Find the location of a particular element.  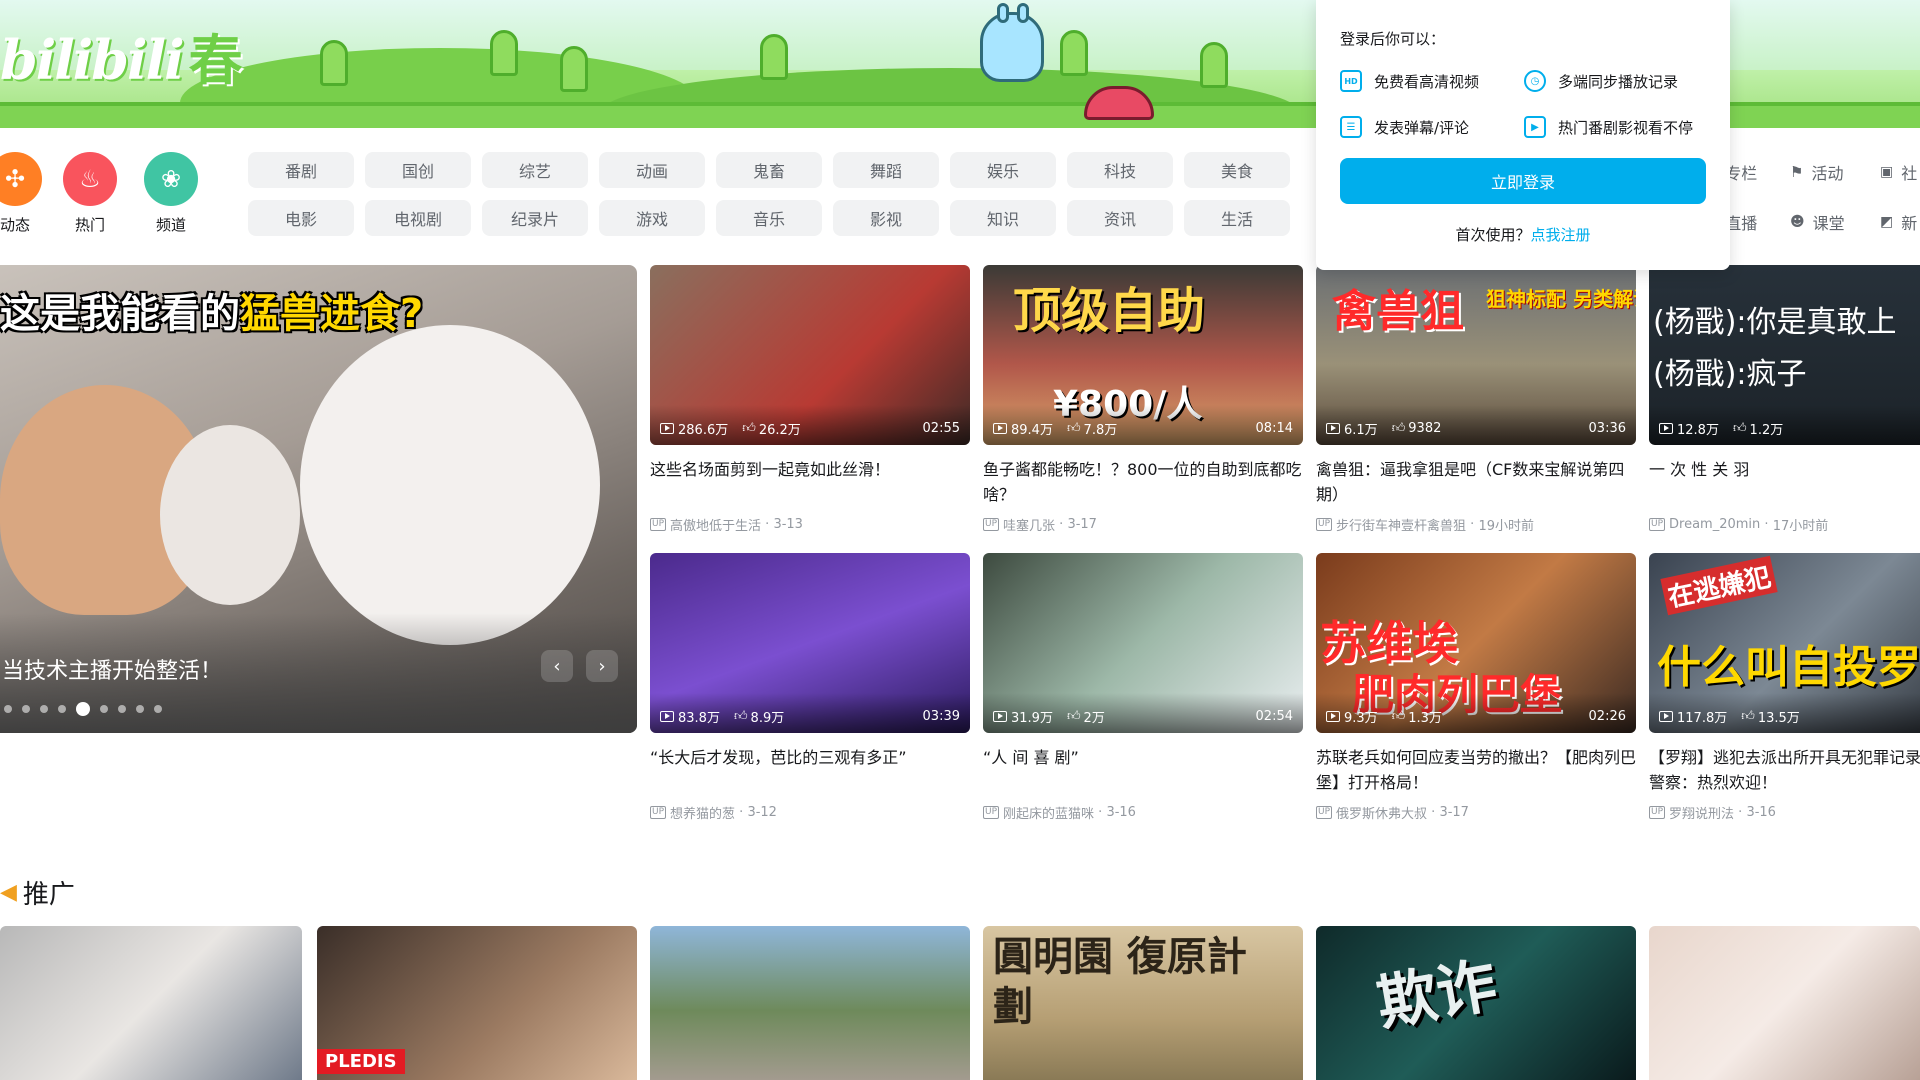

promo-tile: 圓明園 復原計劃 is located at coordinates (1143, 1003).